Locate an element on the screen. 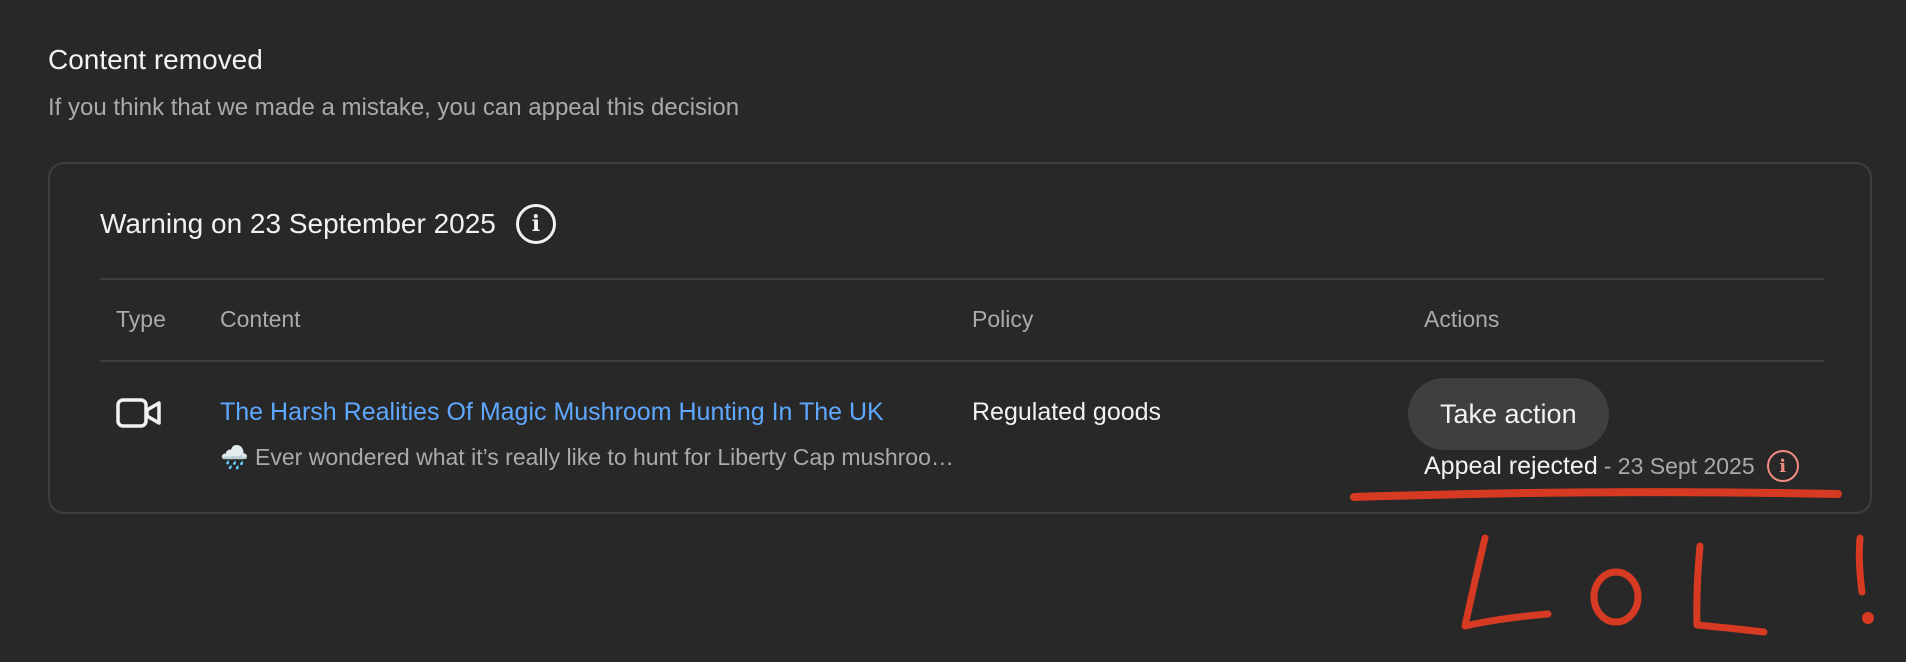 Image resolution: width=1906 pixels, height=662 pixels. annotation-letter-l1 is located at coordinates (1506, 582).